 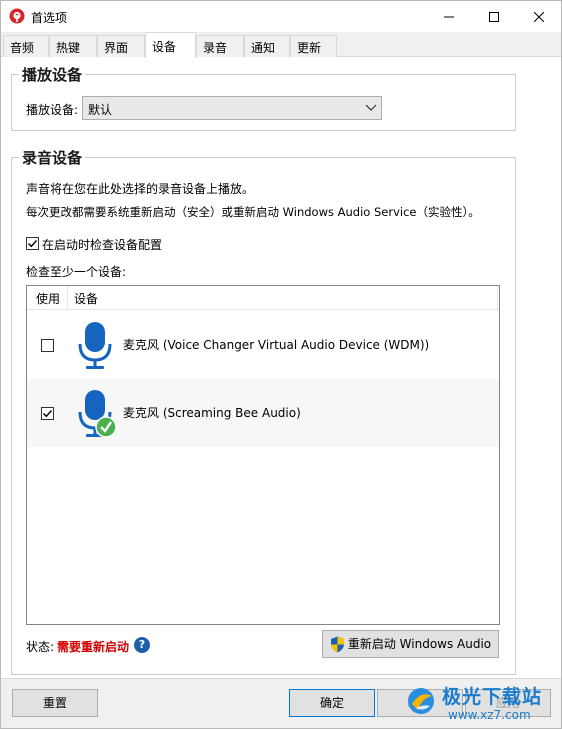 I want to click on minimize-button, so click(x=448, y=16).